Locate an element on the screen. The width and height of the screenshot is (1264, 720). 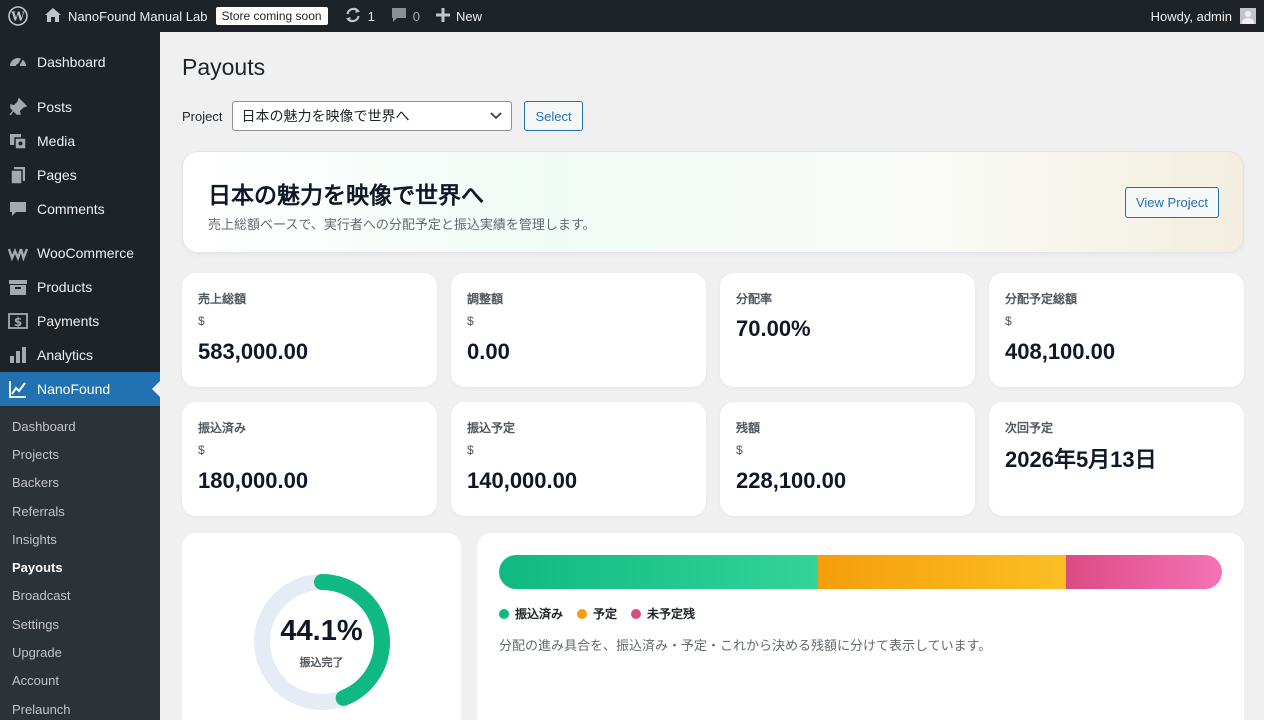
stat-card-rate: 分配率 70.00% is located at coordinates (847, 330).